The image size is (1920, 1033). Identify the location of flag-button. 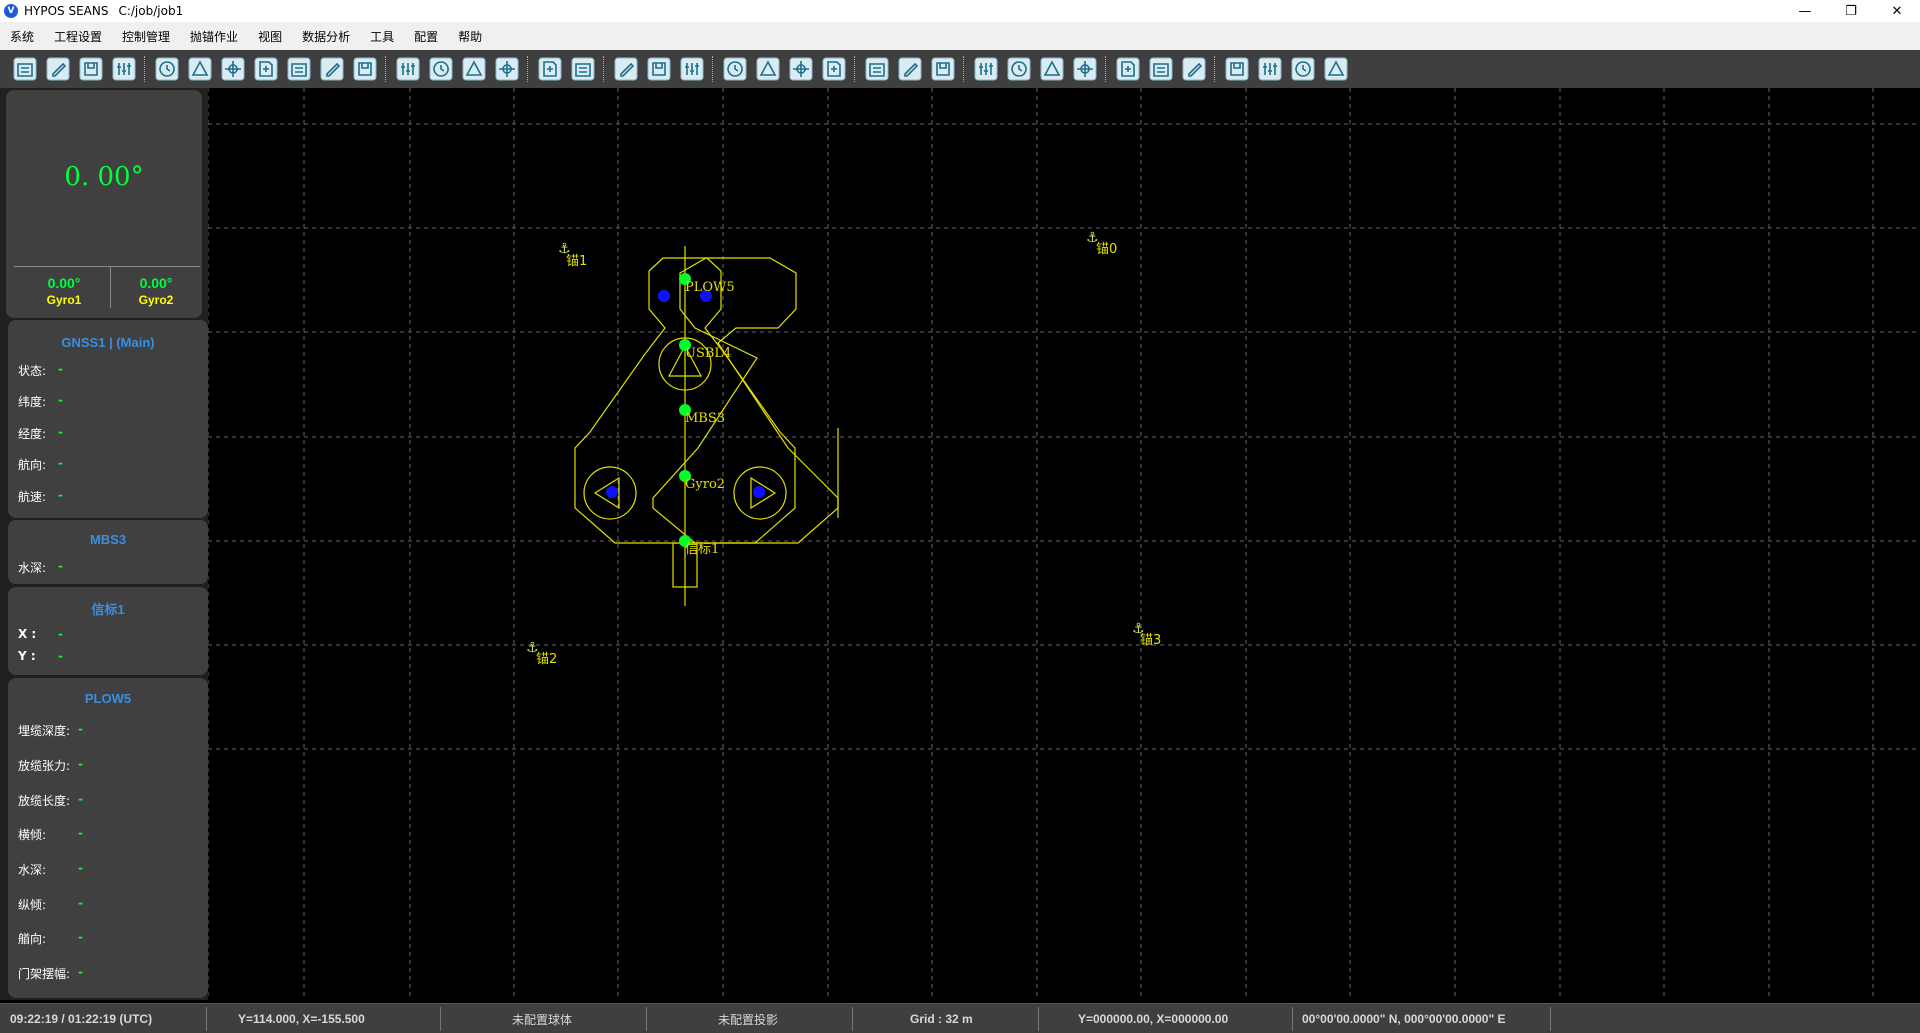
(942, 69).